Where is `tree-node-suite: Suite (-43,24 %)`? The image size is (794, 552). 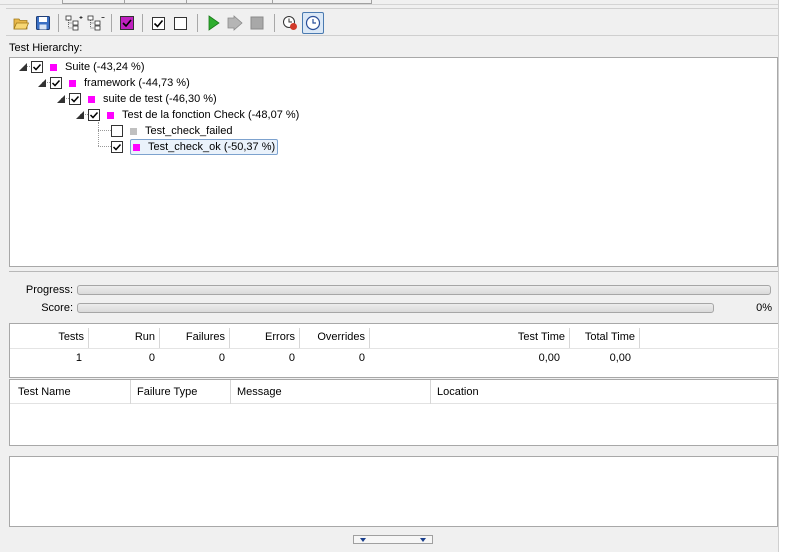
tree-node-suite: Suite (-43,24 %) is located at coordinates (81, 67).